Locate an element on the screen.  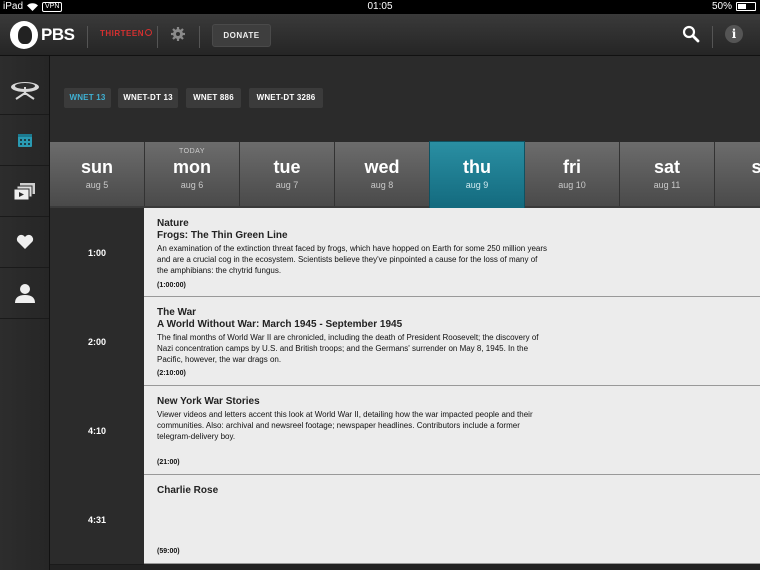
day-date: aug 5 is located at coordinates (97, 185).